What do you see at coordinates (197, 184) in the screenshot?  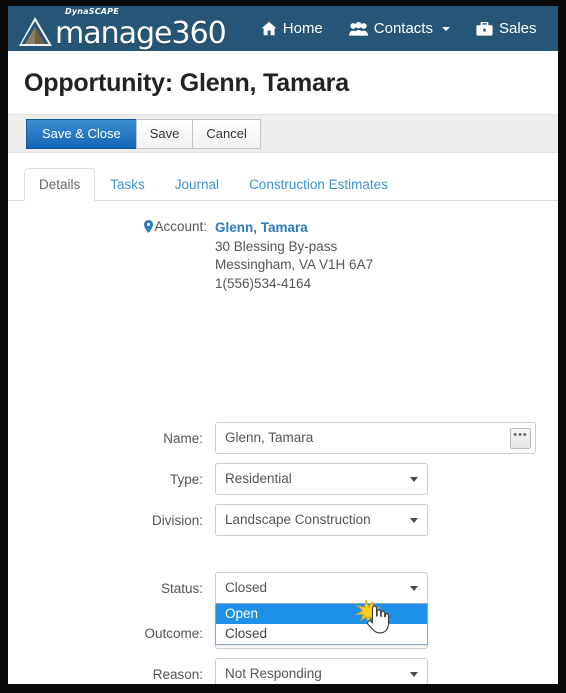 I see `tab-journal: Journal` at bounding box center [197, 184].